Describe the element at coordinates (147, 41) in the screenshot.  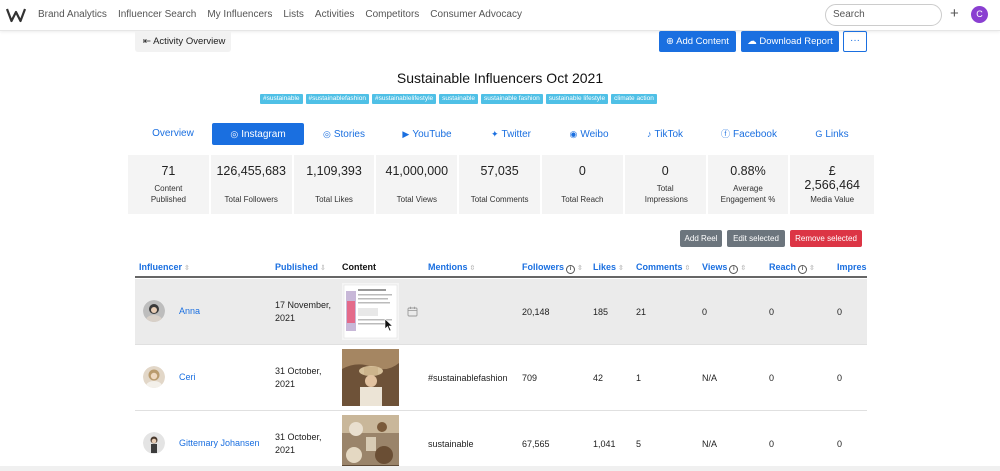
I see `back-arrow-icon: ⇤` at that location.